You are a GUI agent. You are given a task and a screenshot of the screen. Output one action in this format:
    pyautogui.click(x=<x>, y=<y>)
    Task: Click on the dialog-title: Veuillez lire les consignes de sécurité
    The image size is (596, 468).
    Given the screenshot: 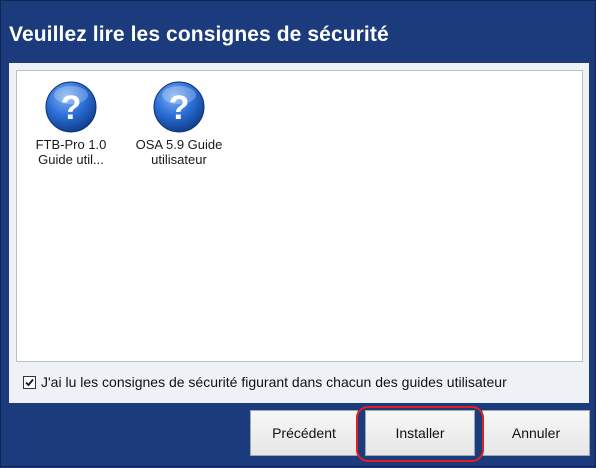 What is the action you would take?
    pyautogui.click(x=199, y=34)
    